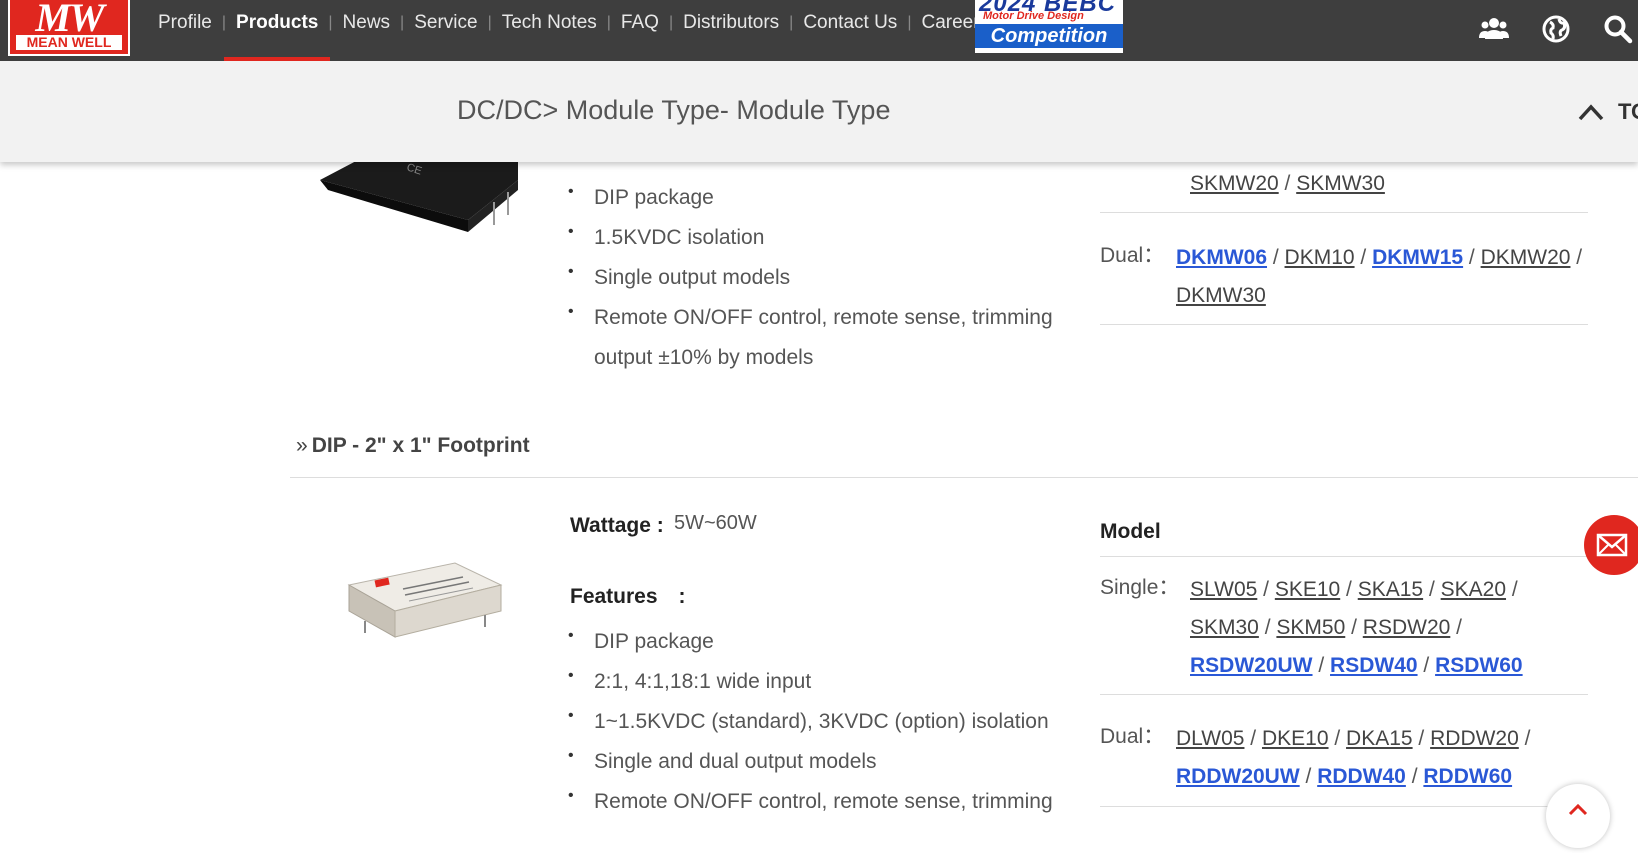  I want to click on model-link: DLW05, so click(1210, 738).